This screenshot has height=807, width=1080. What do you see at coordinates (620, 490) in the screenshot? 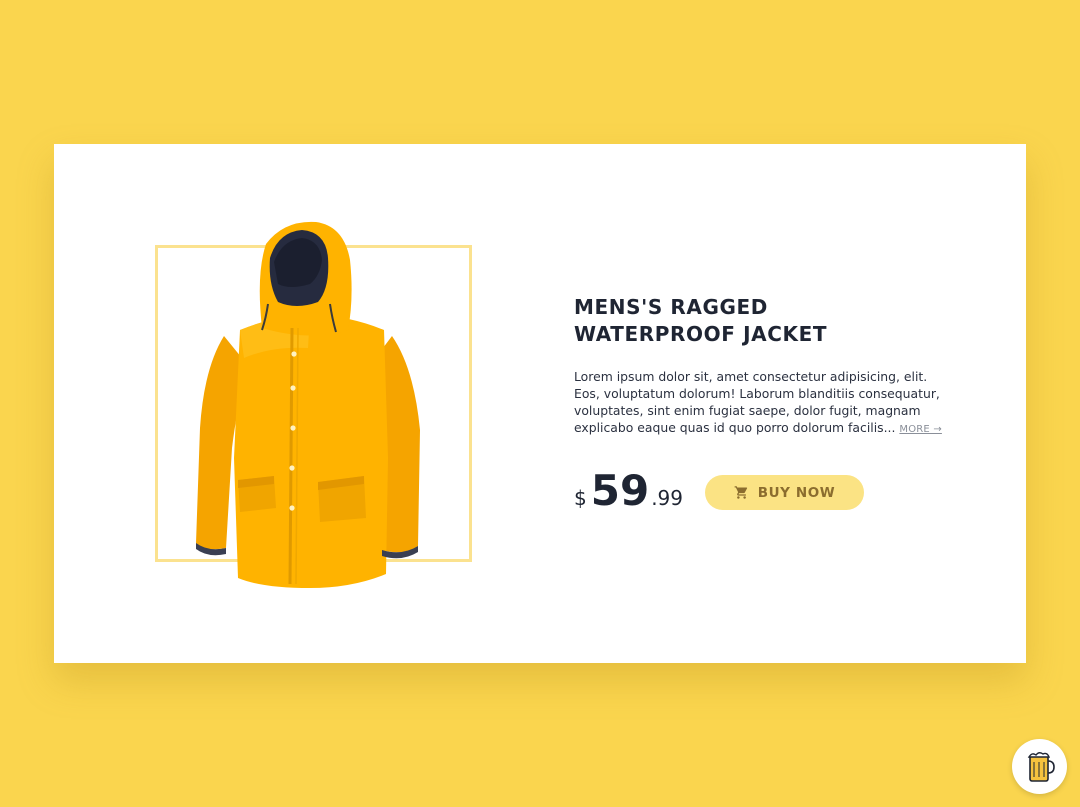
I see `price-whole: 59` at bounding box center [620, 490].